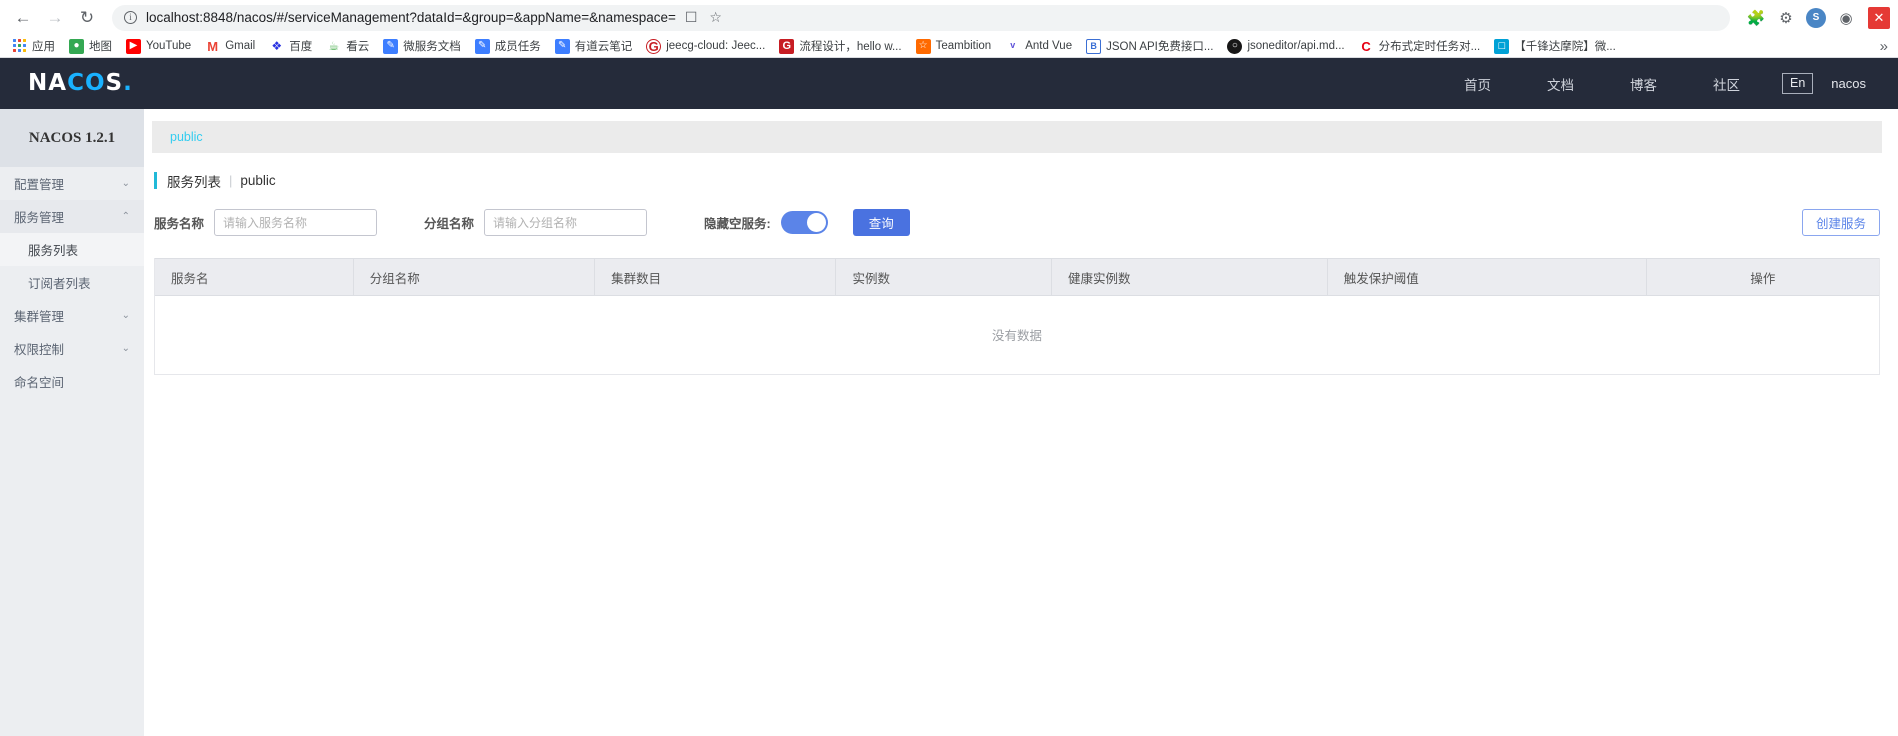 Image resolution: width=1898 pixels, height=736 pixels. I want to click on bookmark-item: ☆ Teambition, so click(954, 46).